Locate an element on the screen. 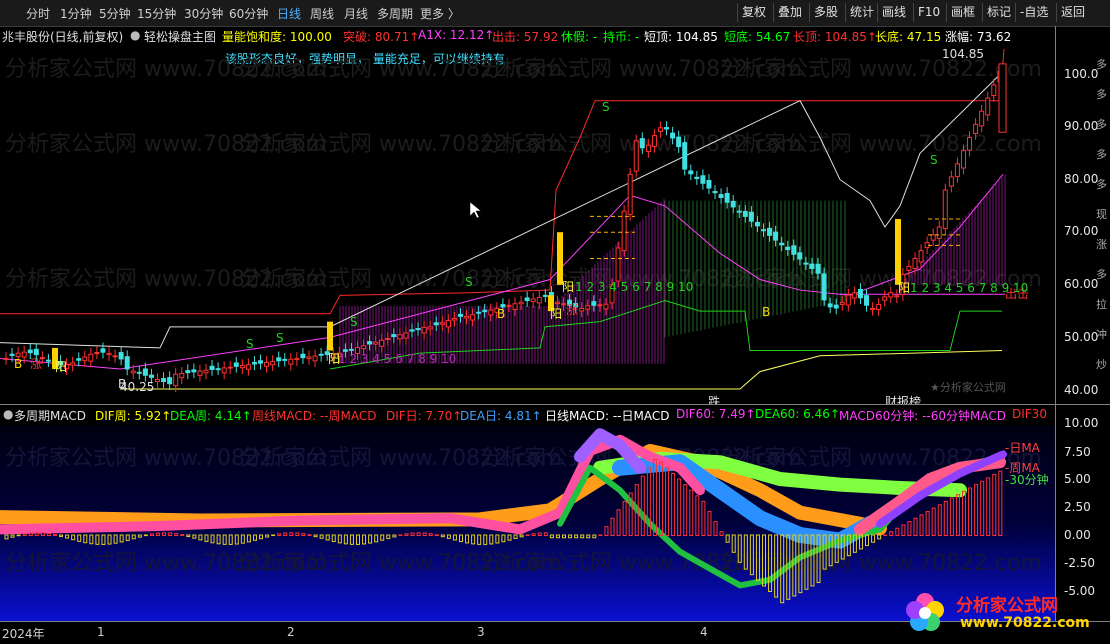  macd-value: 周线MACD: --周MACD is located at coordinates (314, 416).